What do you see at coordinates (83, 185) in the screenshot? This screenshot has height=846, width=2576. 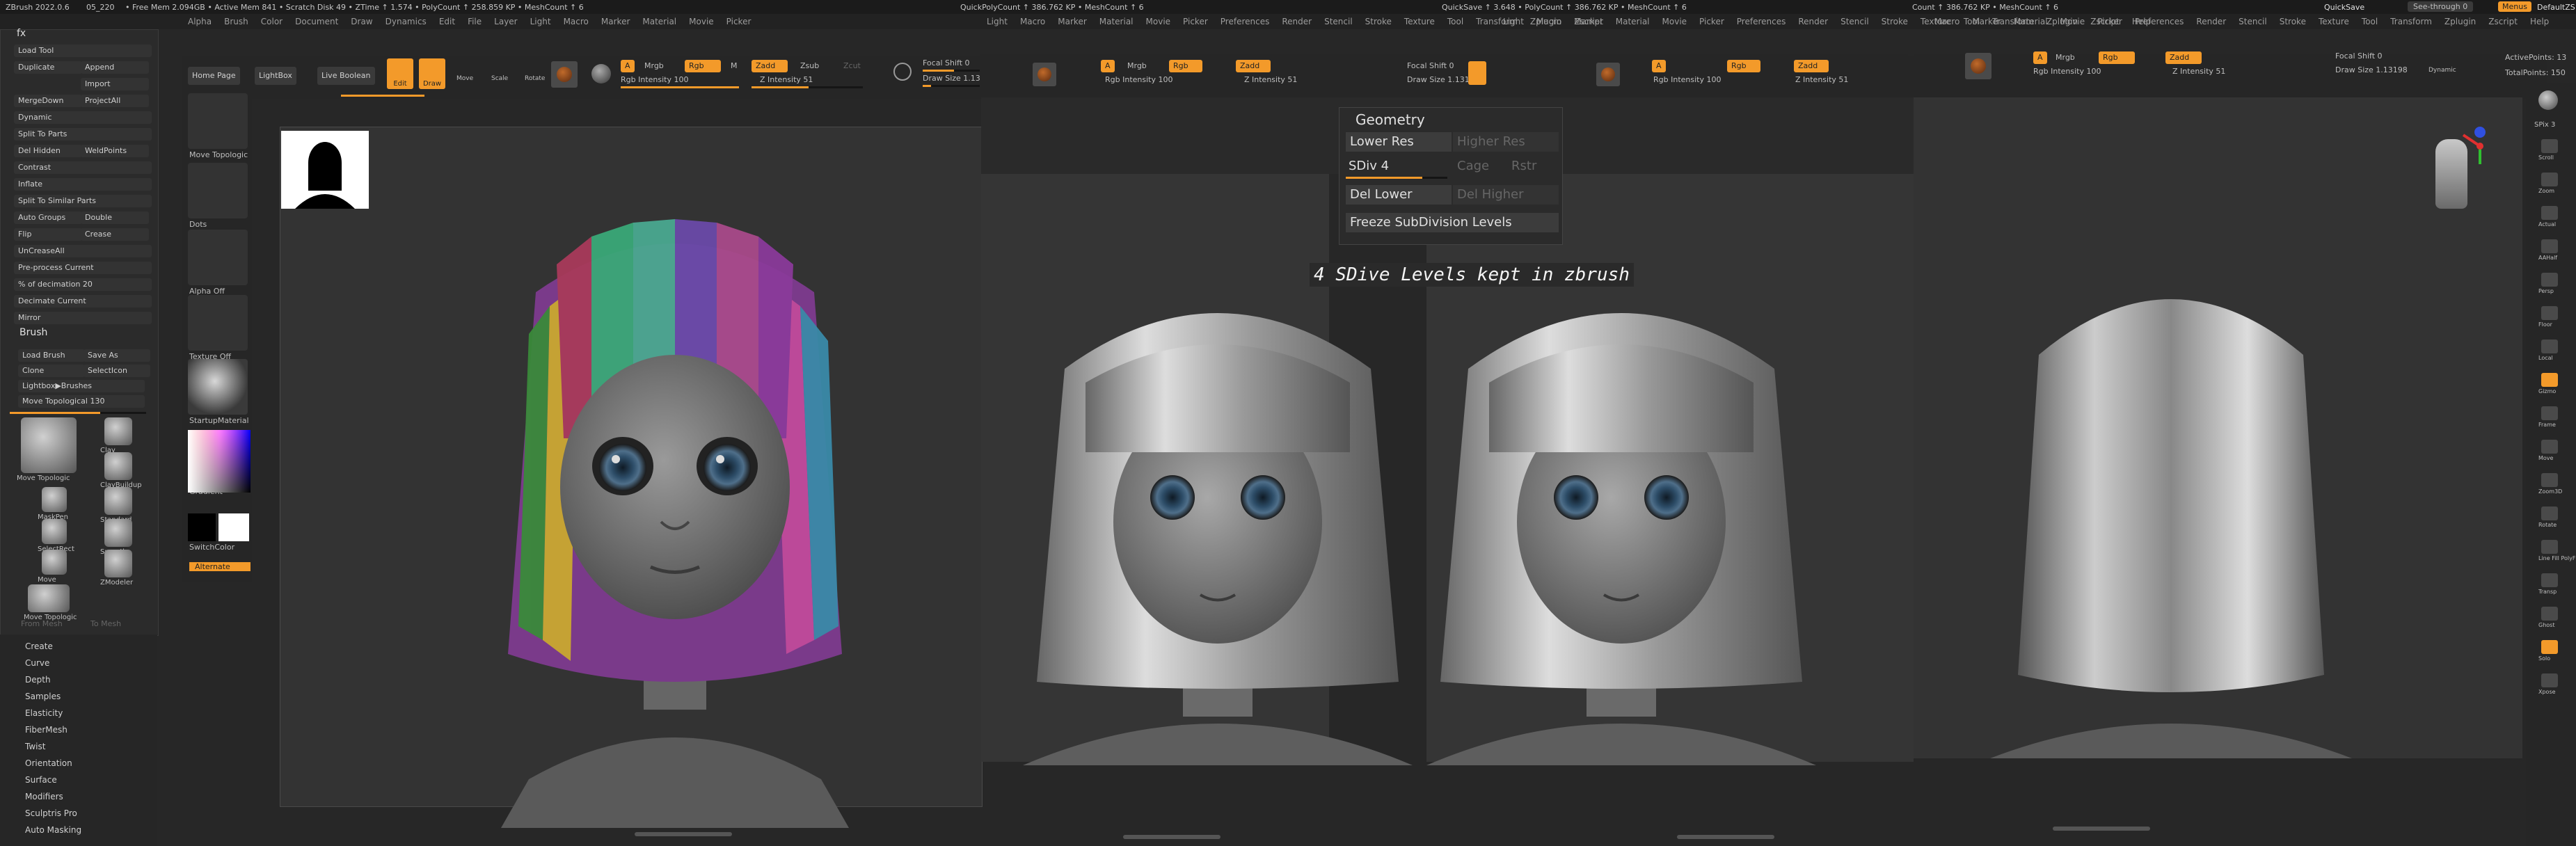 I see `tool-inflate-button: Inflate` at bounding box center [83, 185].